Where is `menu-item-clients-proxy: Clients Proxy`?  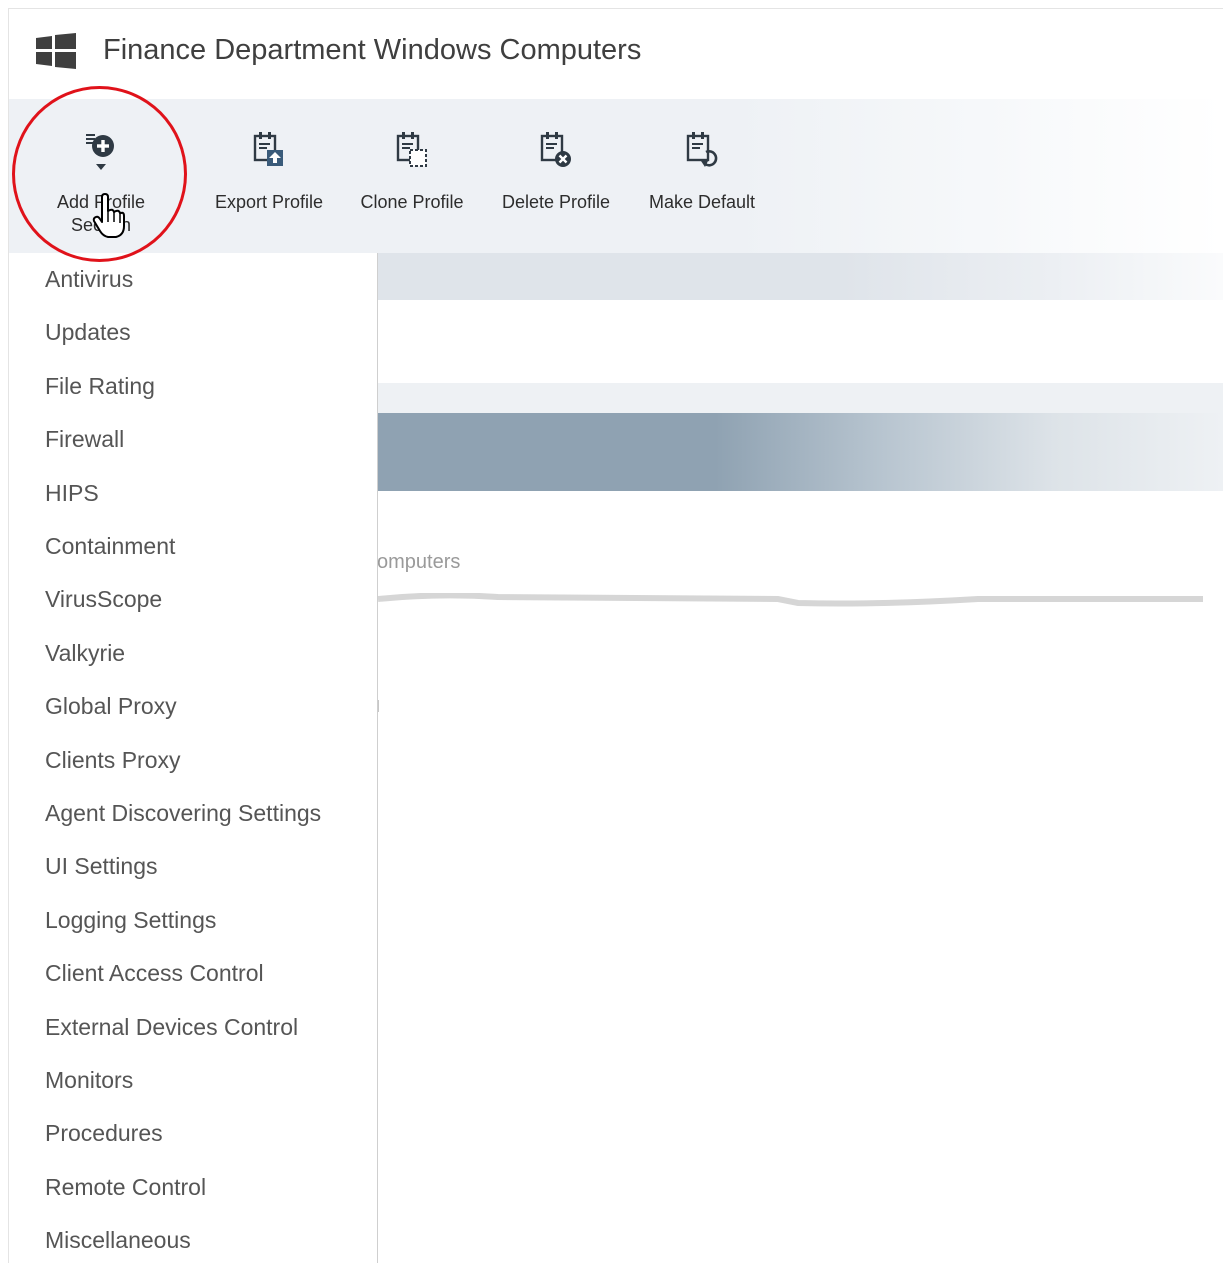
menu-item-clients-proxy: Clients Proxy is located at coordinates (193, 760).